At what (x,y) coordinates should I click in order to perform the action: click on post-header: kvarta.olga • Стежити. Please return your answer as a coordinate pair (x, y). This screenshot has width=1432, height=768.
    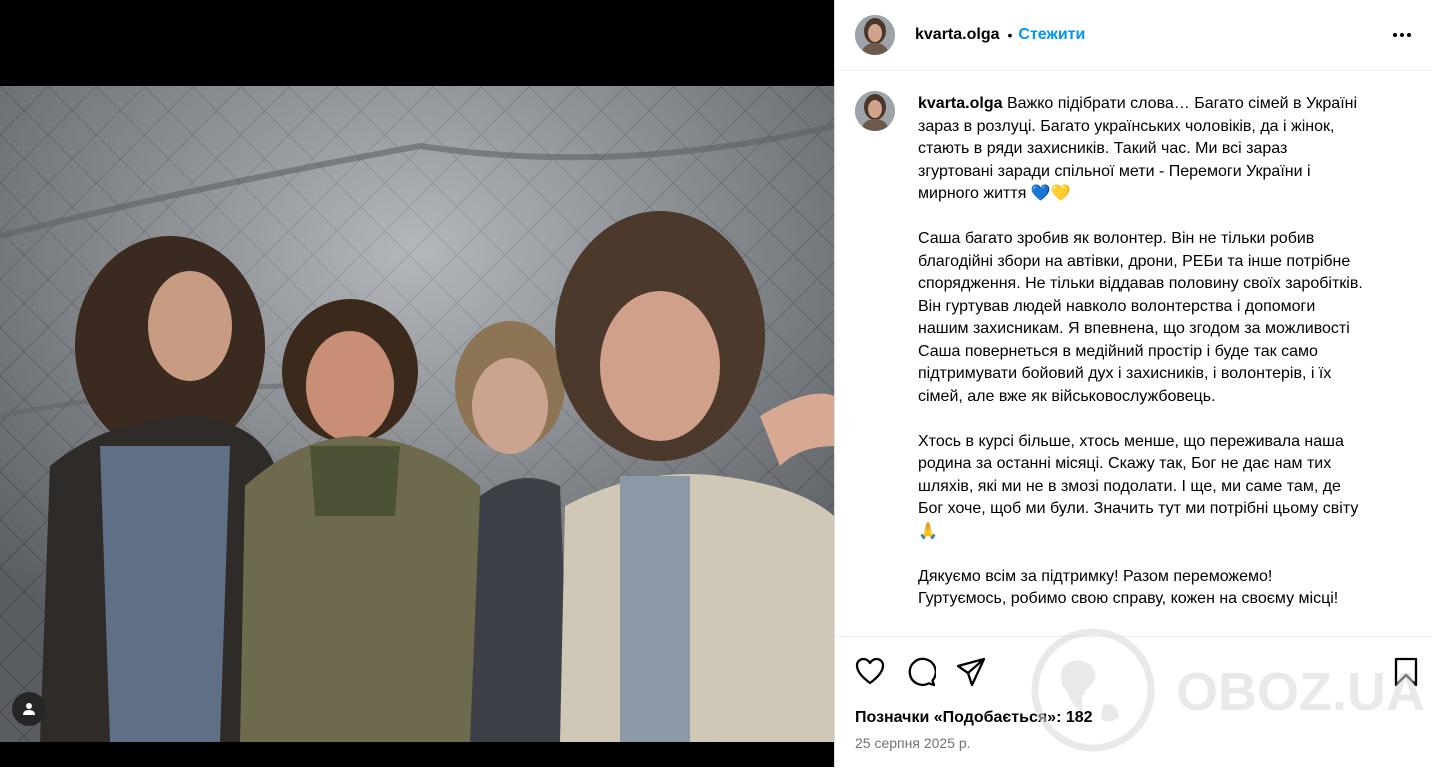
    Looking at the image, I should click on (1133, 35).